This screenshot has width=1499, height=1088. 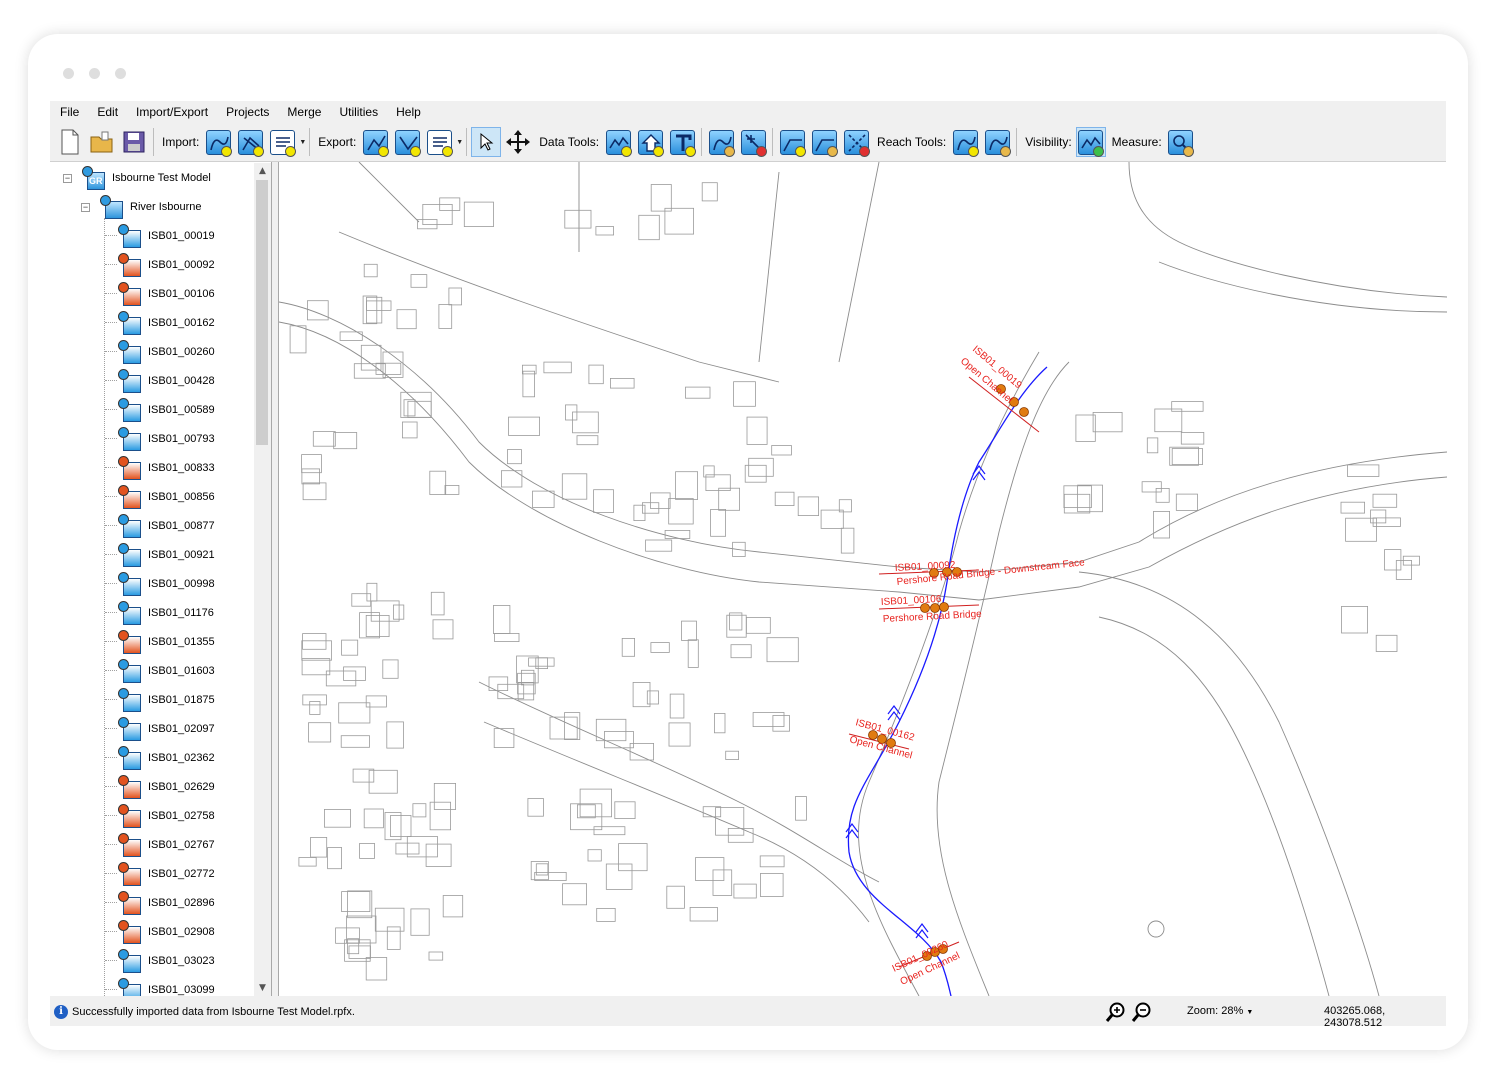 What do you see at coordinates (166, 496) in the screenshot?
I see `tree-item-cross-section: ISB01_00856` at bounding box center [166, 496].